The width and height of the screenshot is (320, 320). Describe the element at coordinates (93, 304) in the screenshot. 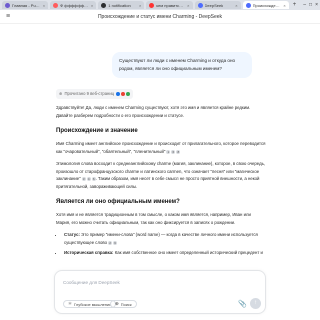

I see `deep-think-label: Глубокое мышление` at that location.